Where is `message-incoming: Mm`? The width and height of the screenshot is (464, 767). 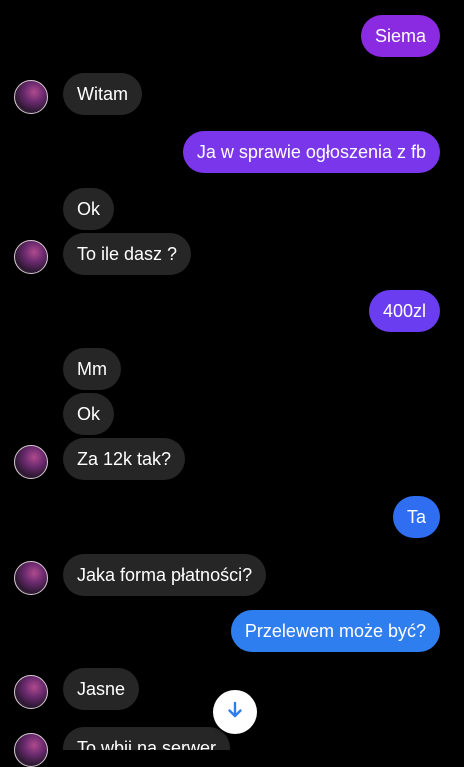
message-incoming: Mm is located at coordinates (92, 369).